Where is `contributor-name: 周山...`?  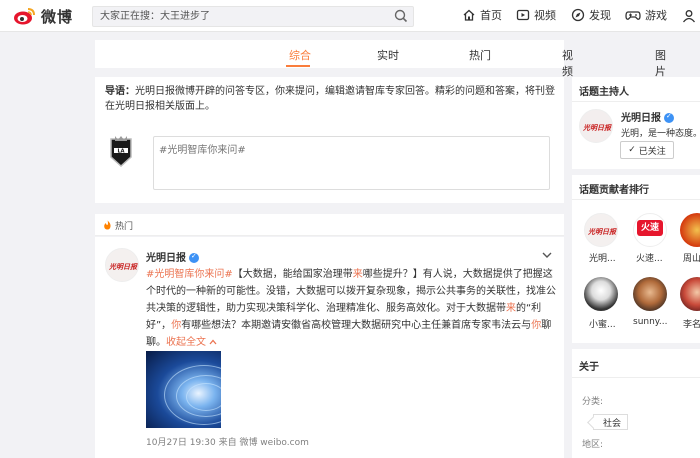 contributor-name: 周山... is located at coordinates (691, 257).